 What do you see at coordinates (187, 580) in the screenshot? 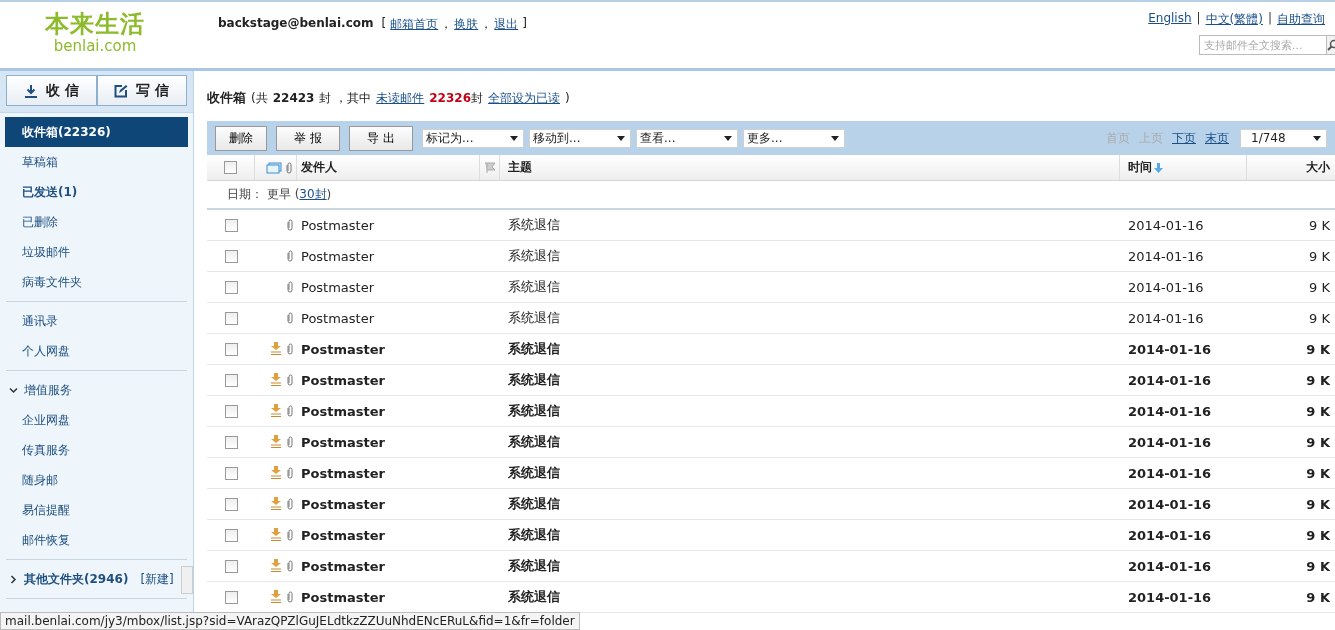
I see `scrollbar` at bounding box center [187, 580].